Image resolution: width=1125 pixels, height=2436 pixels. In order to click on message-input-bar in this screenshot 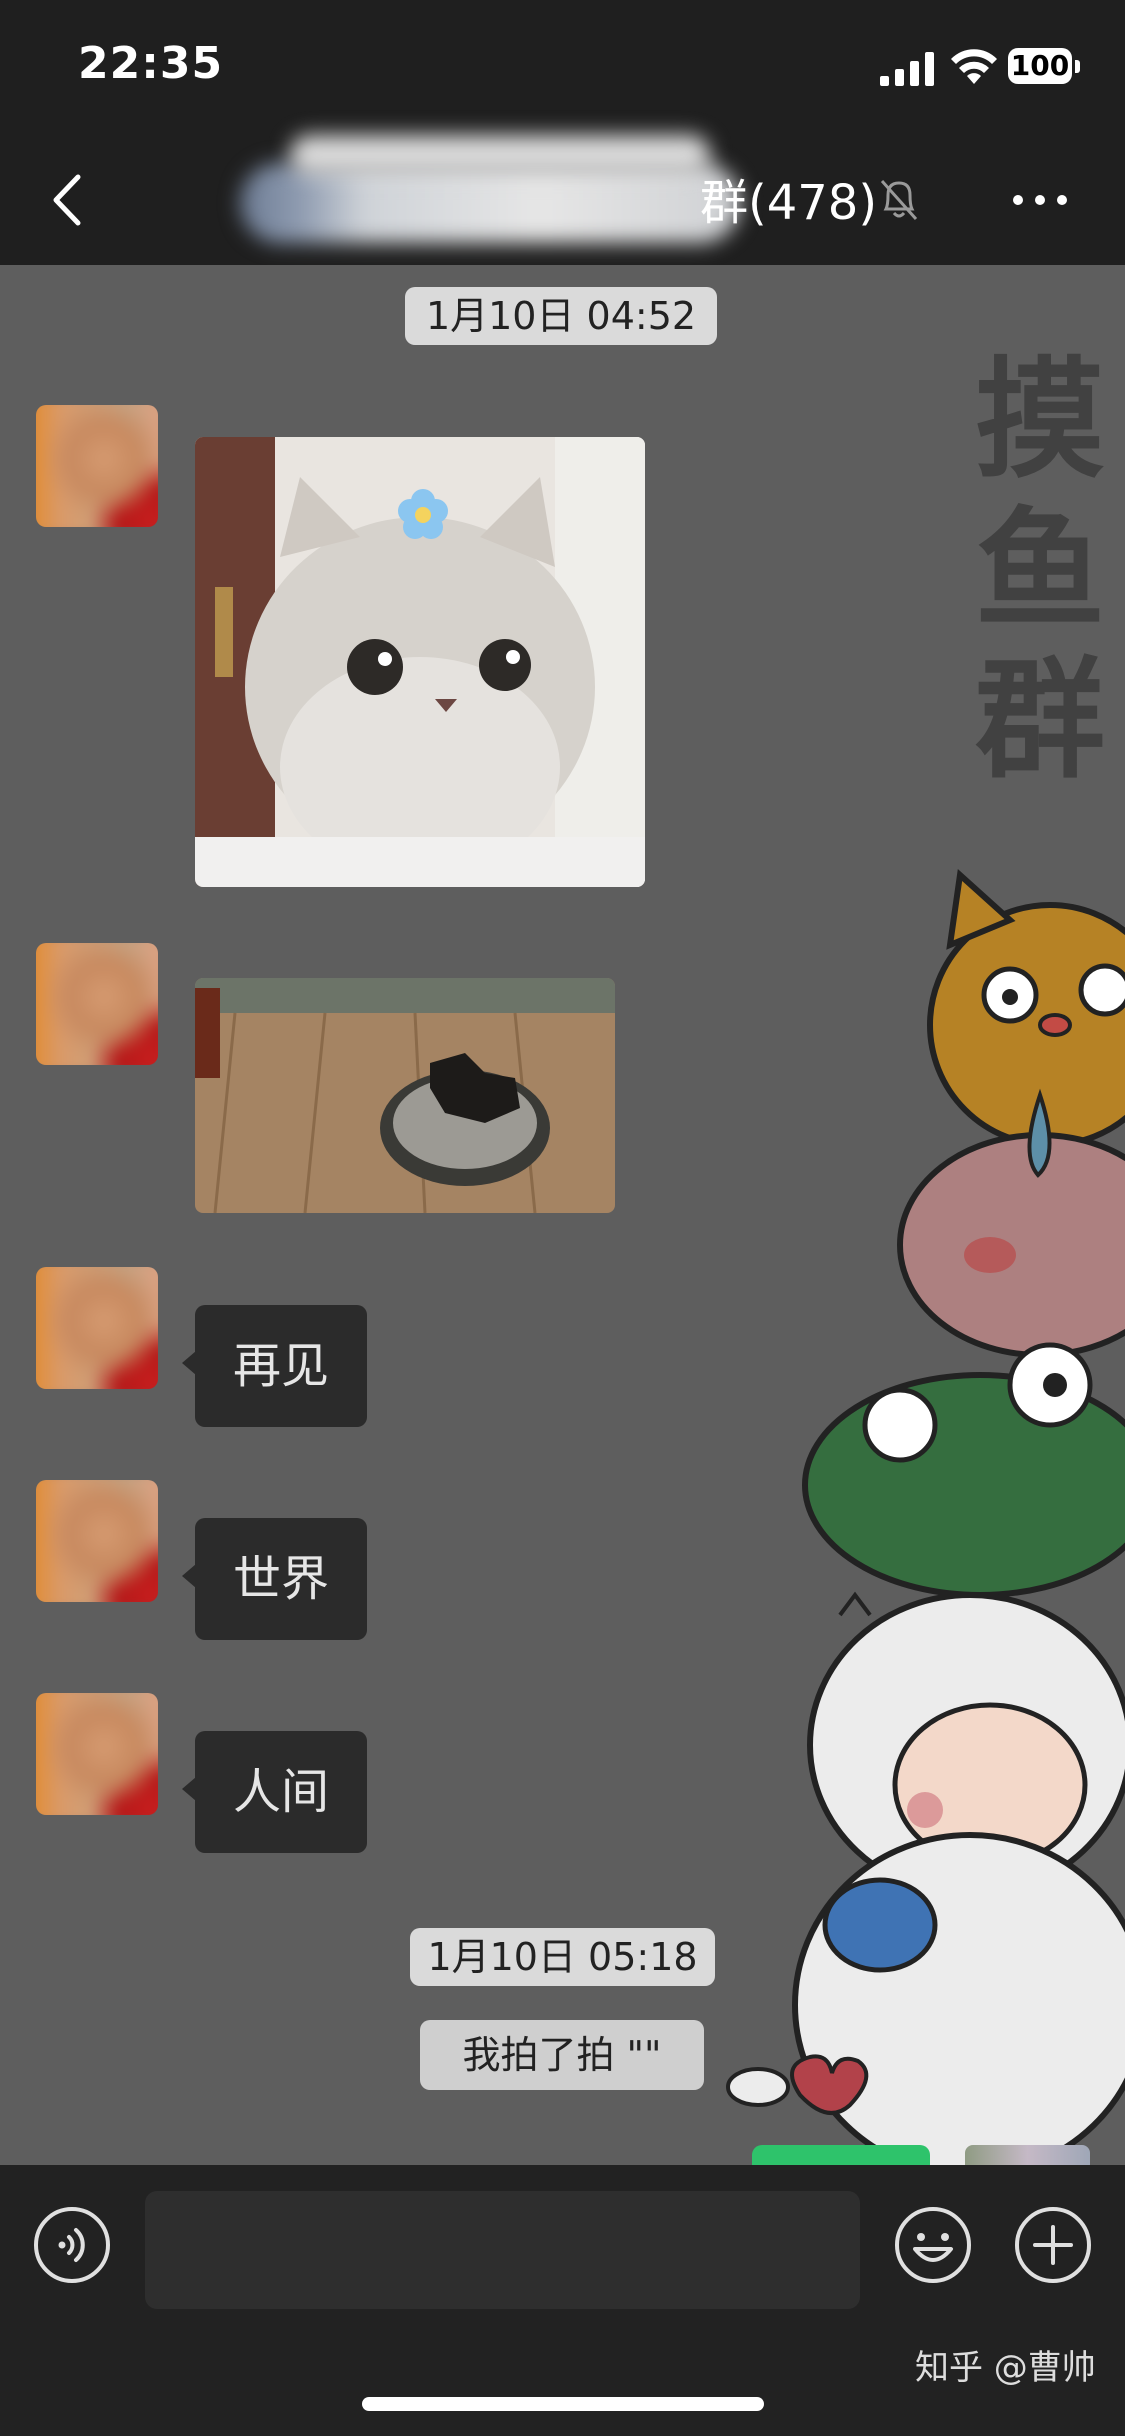, I will do `click(562, 2300)`.